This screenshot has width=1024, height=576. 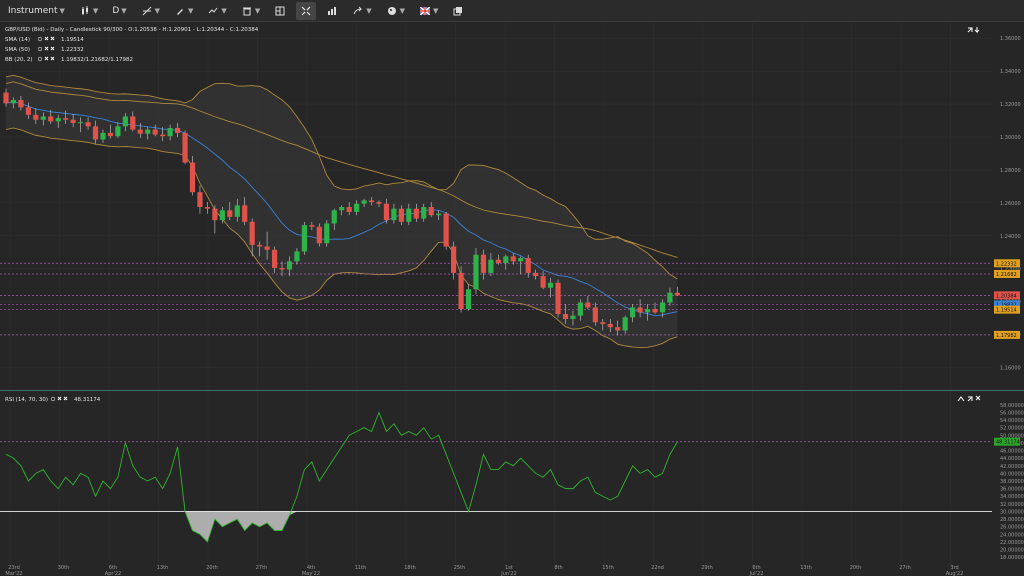 What do you see at coordinates (1012, 558) in the screenshot?
I see `rsi-y-tick-label: 18.00000` at bounding box center [1012, 558].